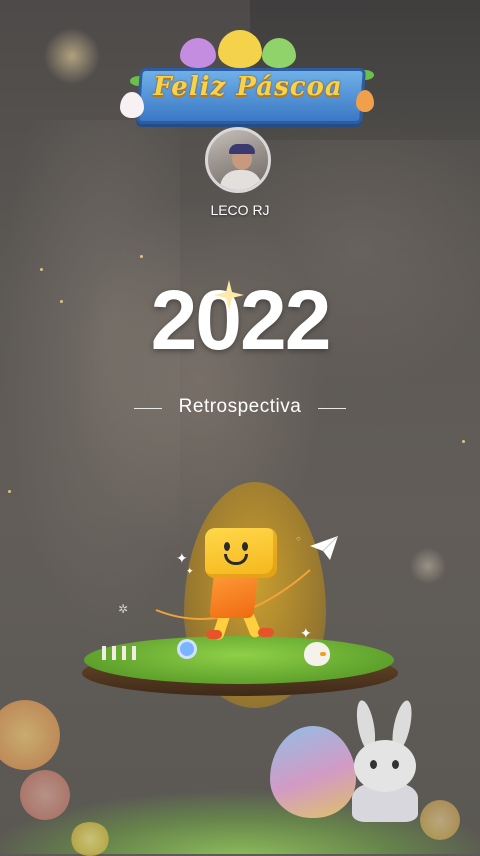  I want to click on easter-banner: Feliz Páscoa, so click(247, 77).